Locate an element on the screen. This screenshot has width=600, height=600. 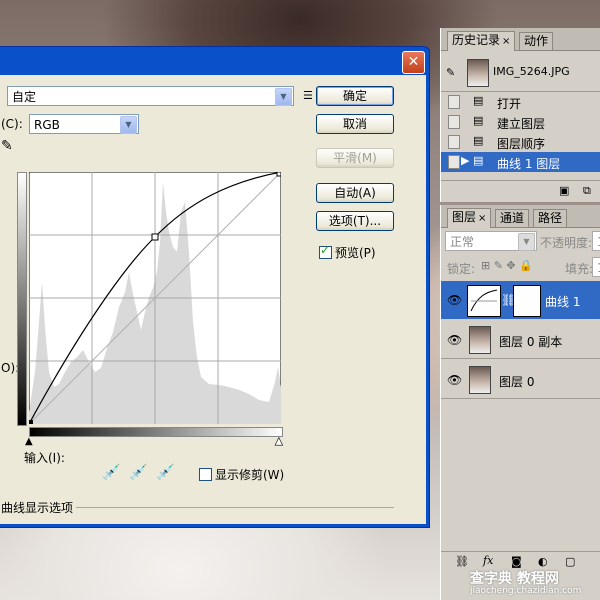
layer-style-icon: fx is located at coordinates (488, 560).